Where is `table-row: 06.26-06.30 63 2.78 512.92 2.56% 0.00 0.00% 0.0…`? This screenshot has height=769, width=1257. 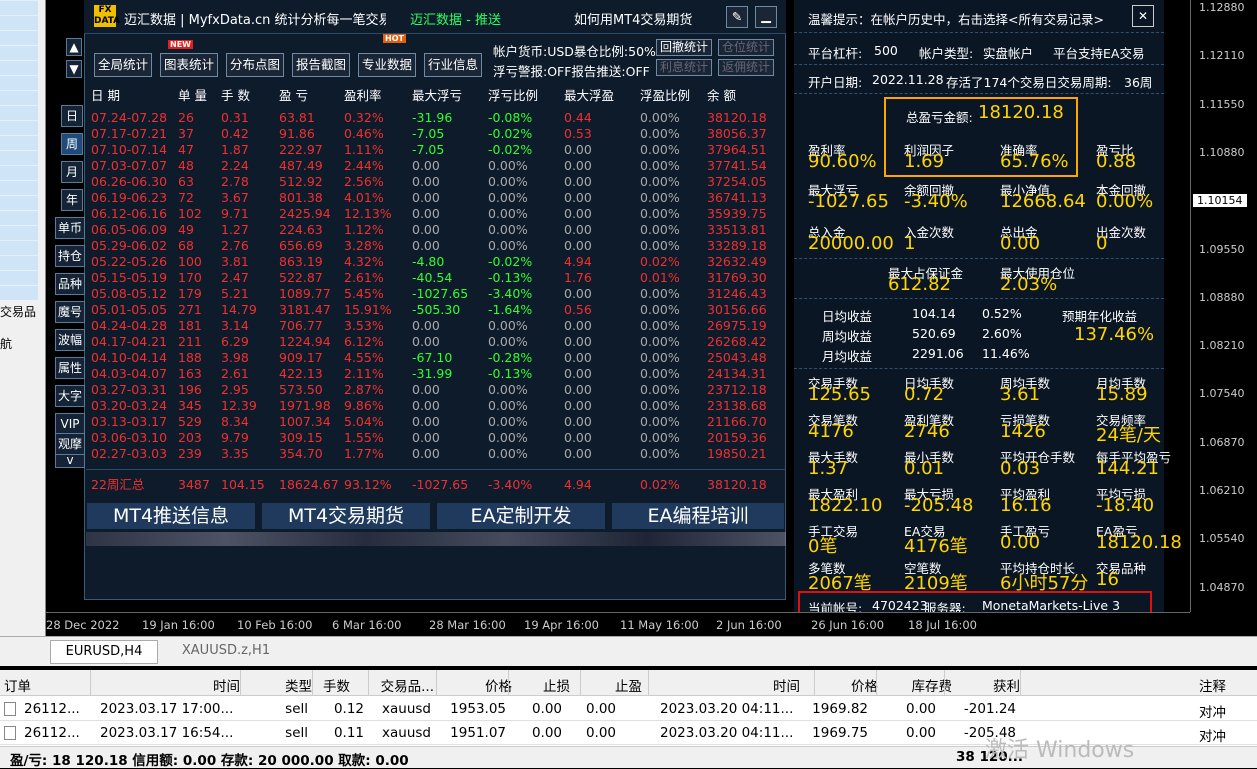 table-row: 06.26-06.30 63 2.78 512.92 2.56% 0.00 0.00% 0.0… is located at coordinates (436, 182).